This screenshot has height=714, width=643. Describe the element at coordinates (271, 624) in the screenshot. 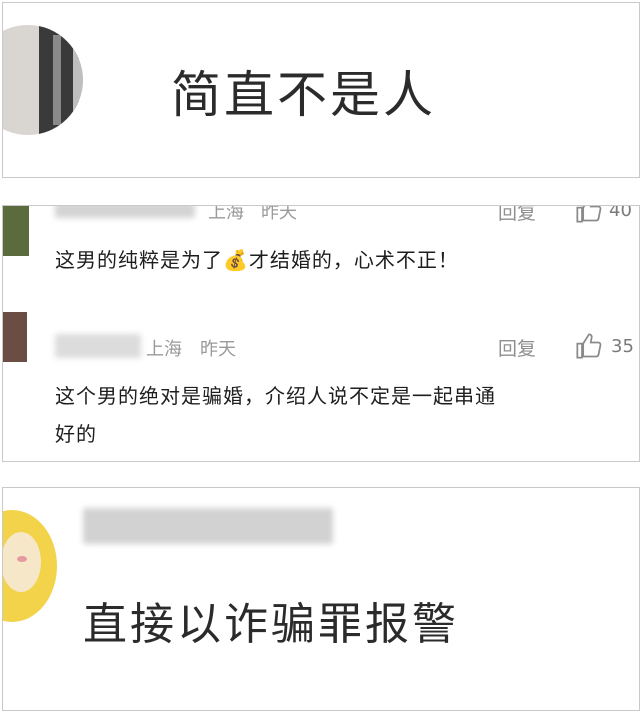

I see `comment-text: 直接以诈骗罪报警` at that location.